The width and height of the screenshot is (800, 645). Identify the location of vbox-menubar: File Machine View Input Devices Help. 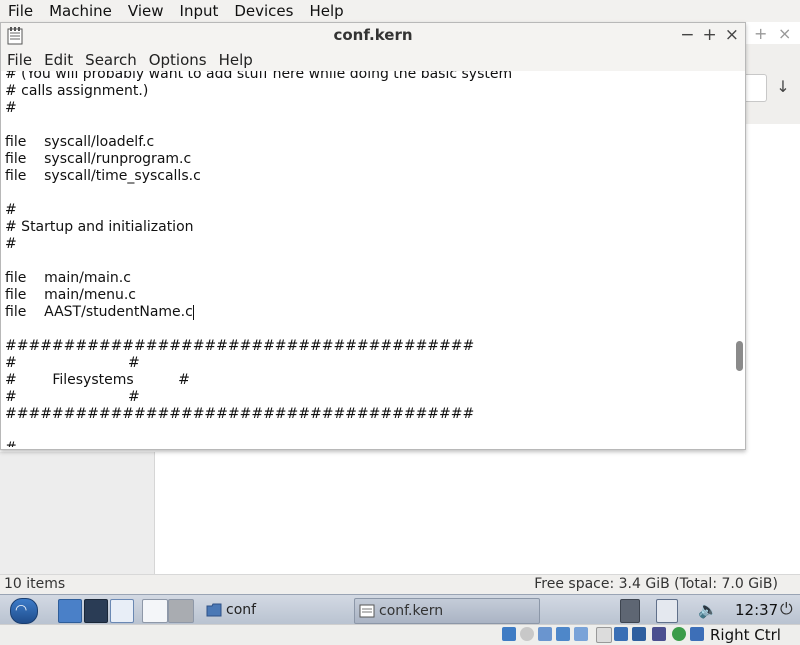
(400, 11).